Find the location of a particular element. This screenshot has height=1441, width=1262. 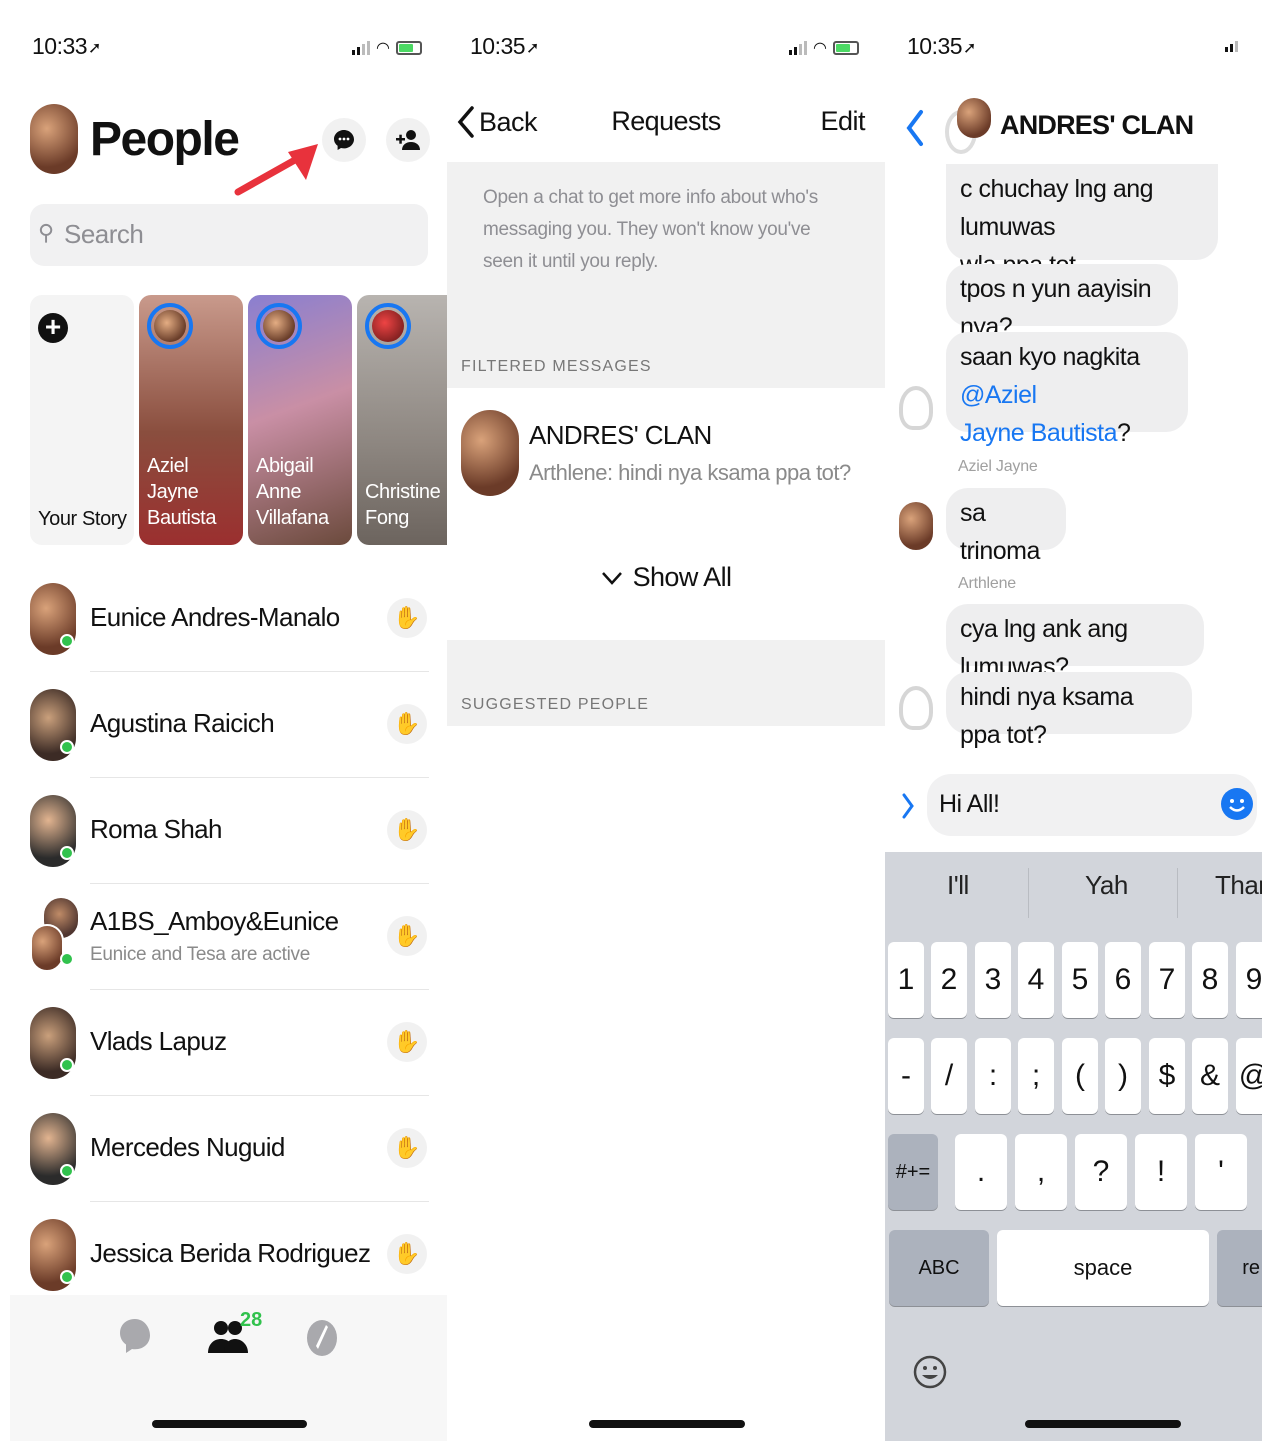

emoji-keyboard-icon is located at coordinates (930, 1372).